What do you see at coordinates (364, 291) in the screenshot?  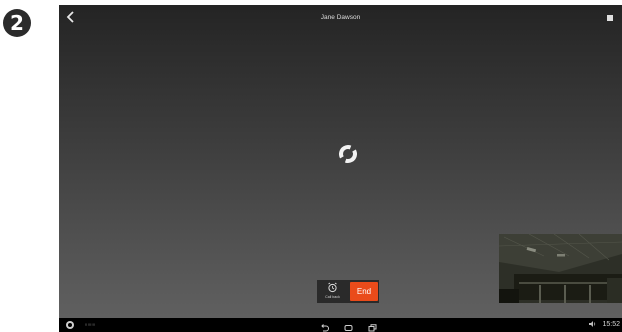 I see `end-call-button: End` at bounding box center [364, 291].